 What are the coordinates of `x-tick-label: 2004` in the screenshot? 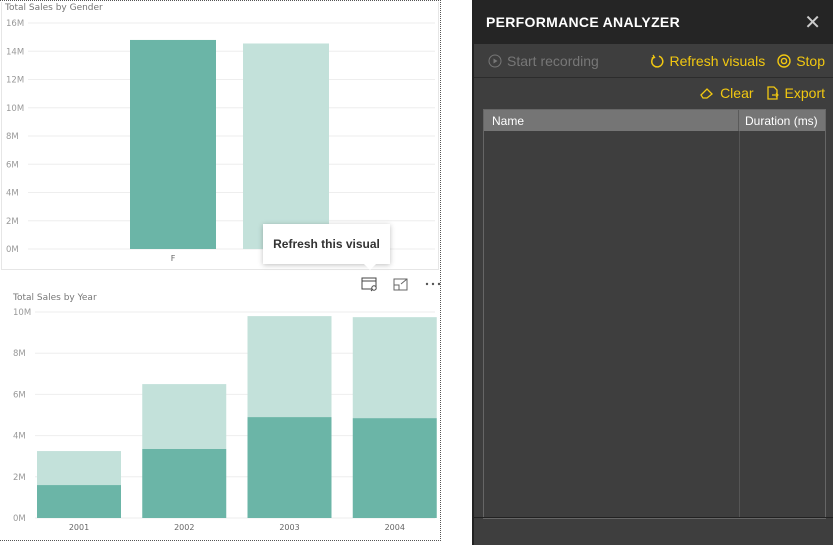 It's located at (395, 527).